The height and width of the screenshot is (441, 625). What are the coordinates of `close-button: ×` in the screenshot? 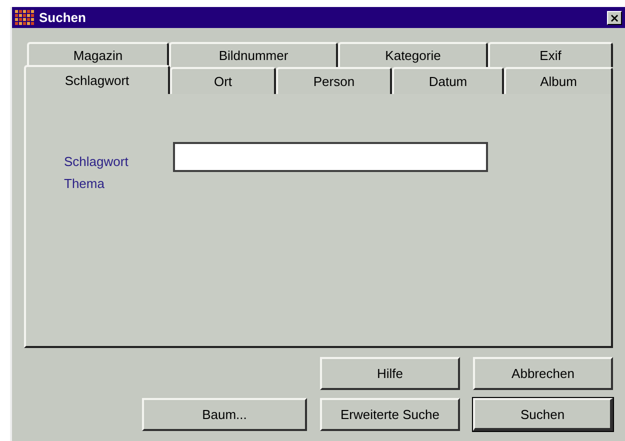 It's located at (614, 17).